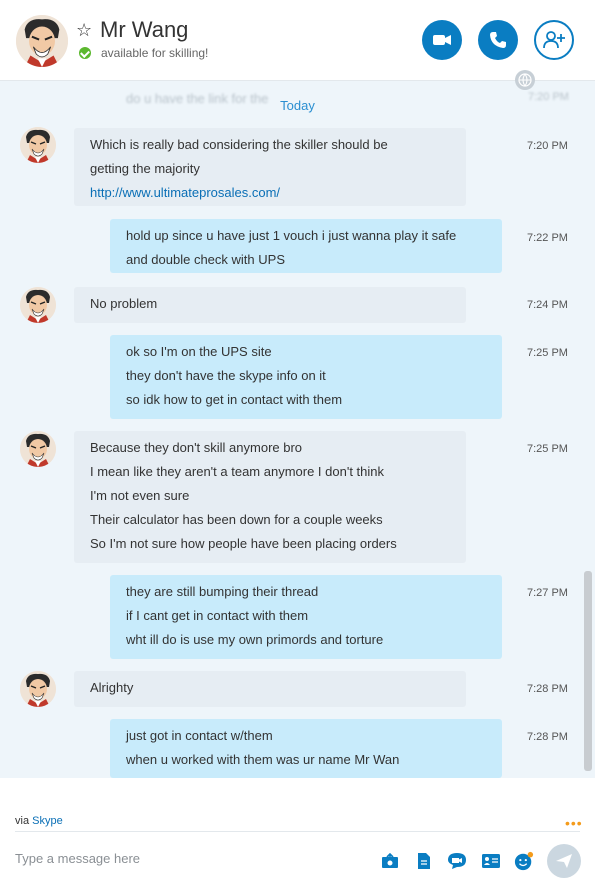 This screenshot has height=888, width=595. I want to click on phone-icon, so click(498, 40).